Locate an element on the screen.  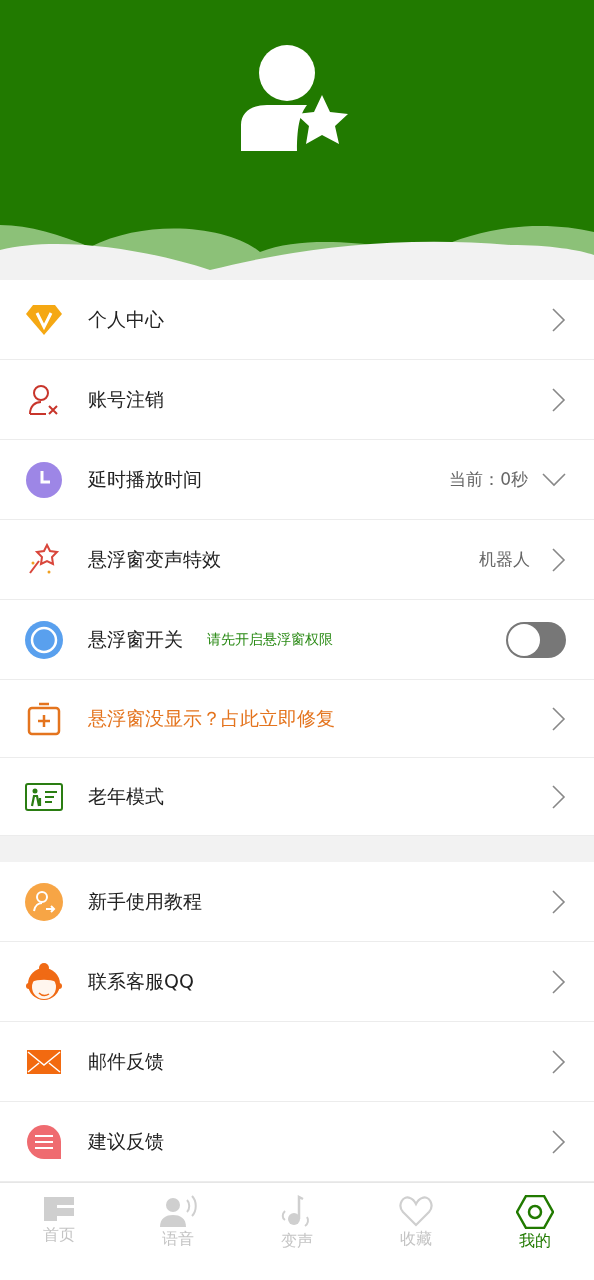
menu-item: 悬浮窗开关 请先开启悬浮窗权限 is located at coordinates (297, 640).